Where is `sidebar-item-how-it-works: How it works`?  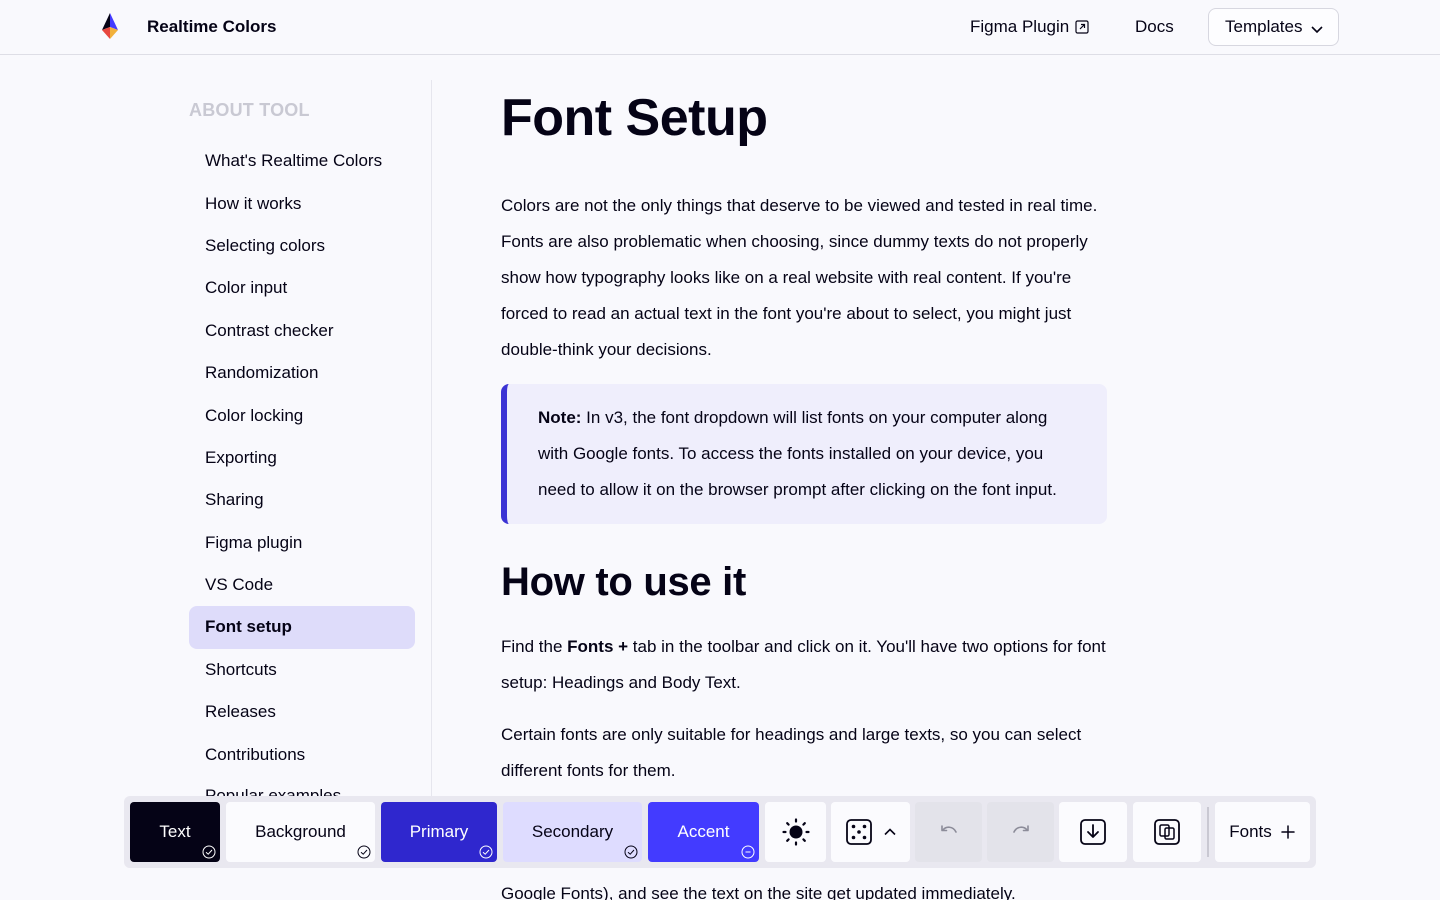 sidebar-item-how-it-works: How it works is located at coordinates (302, 203).